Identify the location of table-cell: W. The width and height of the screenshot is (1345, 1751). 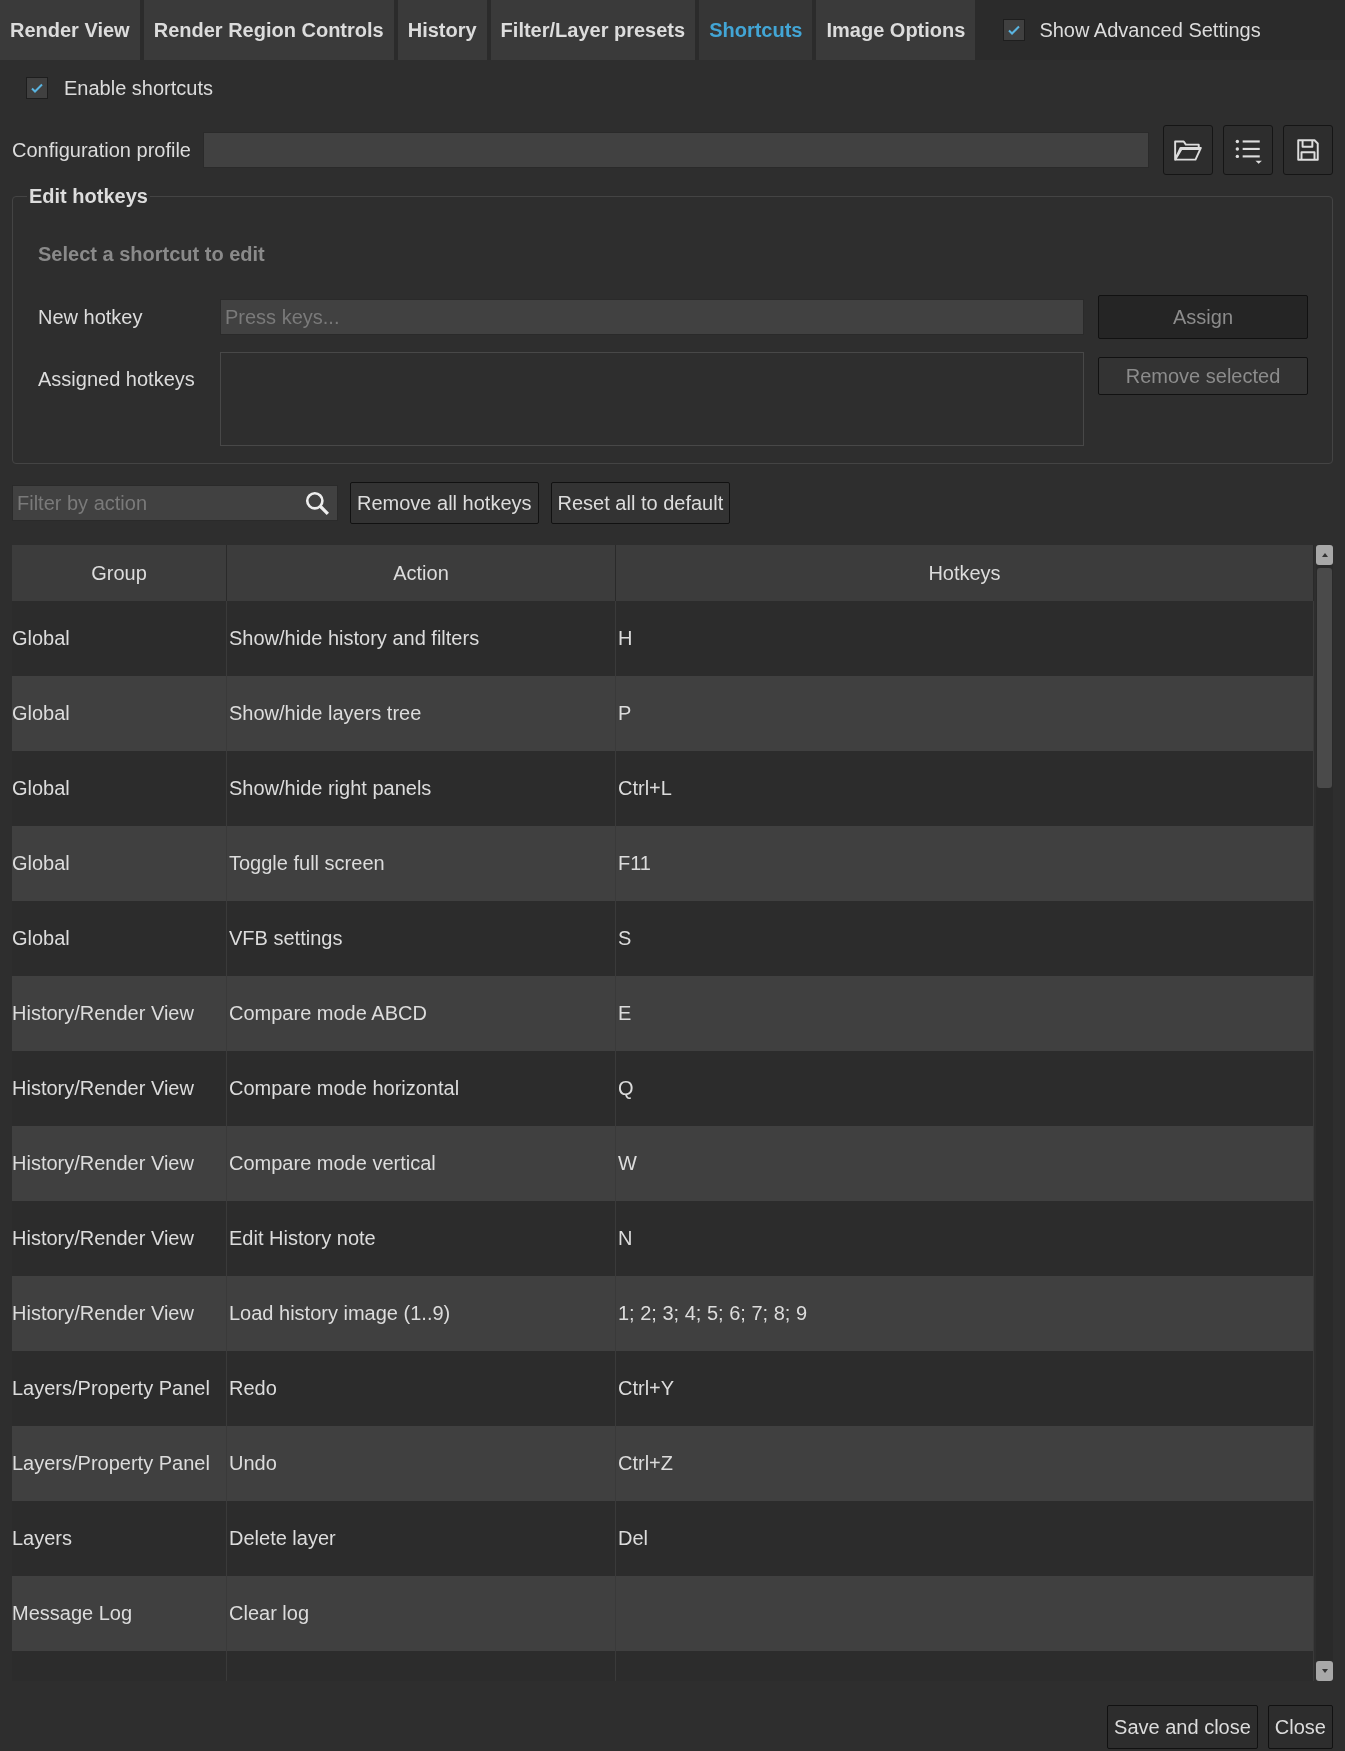
(627, 1163).